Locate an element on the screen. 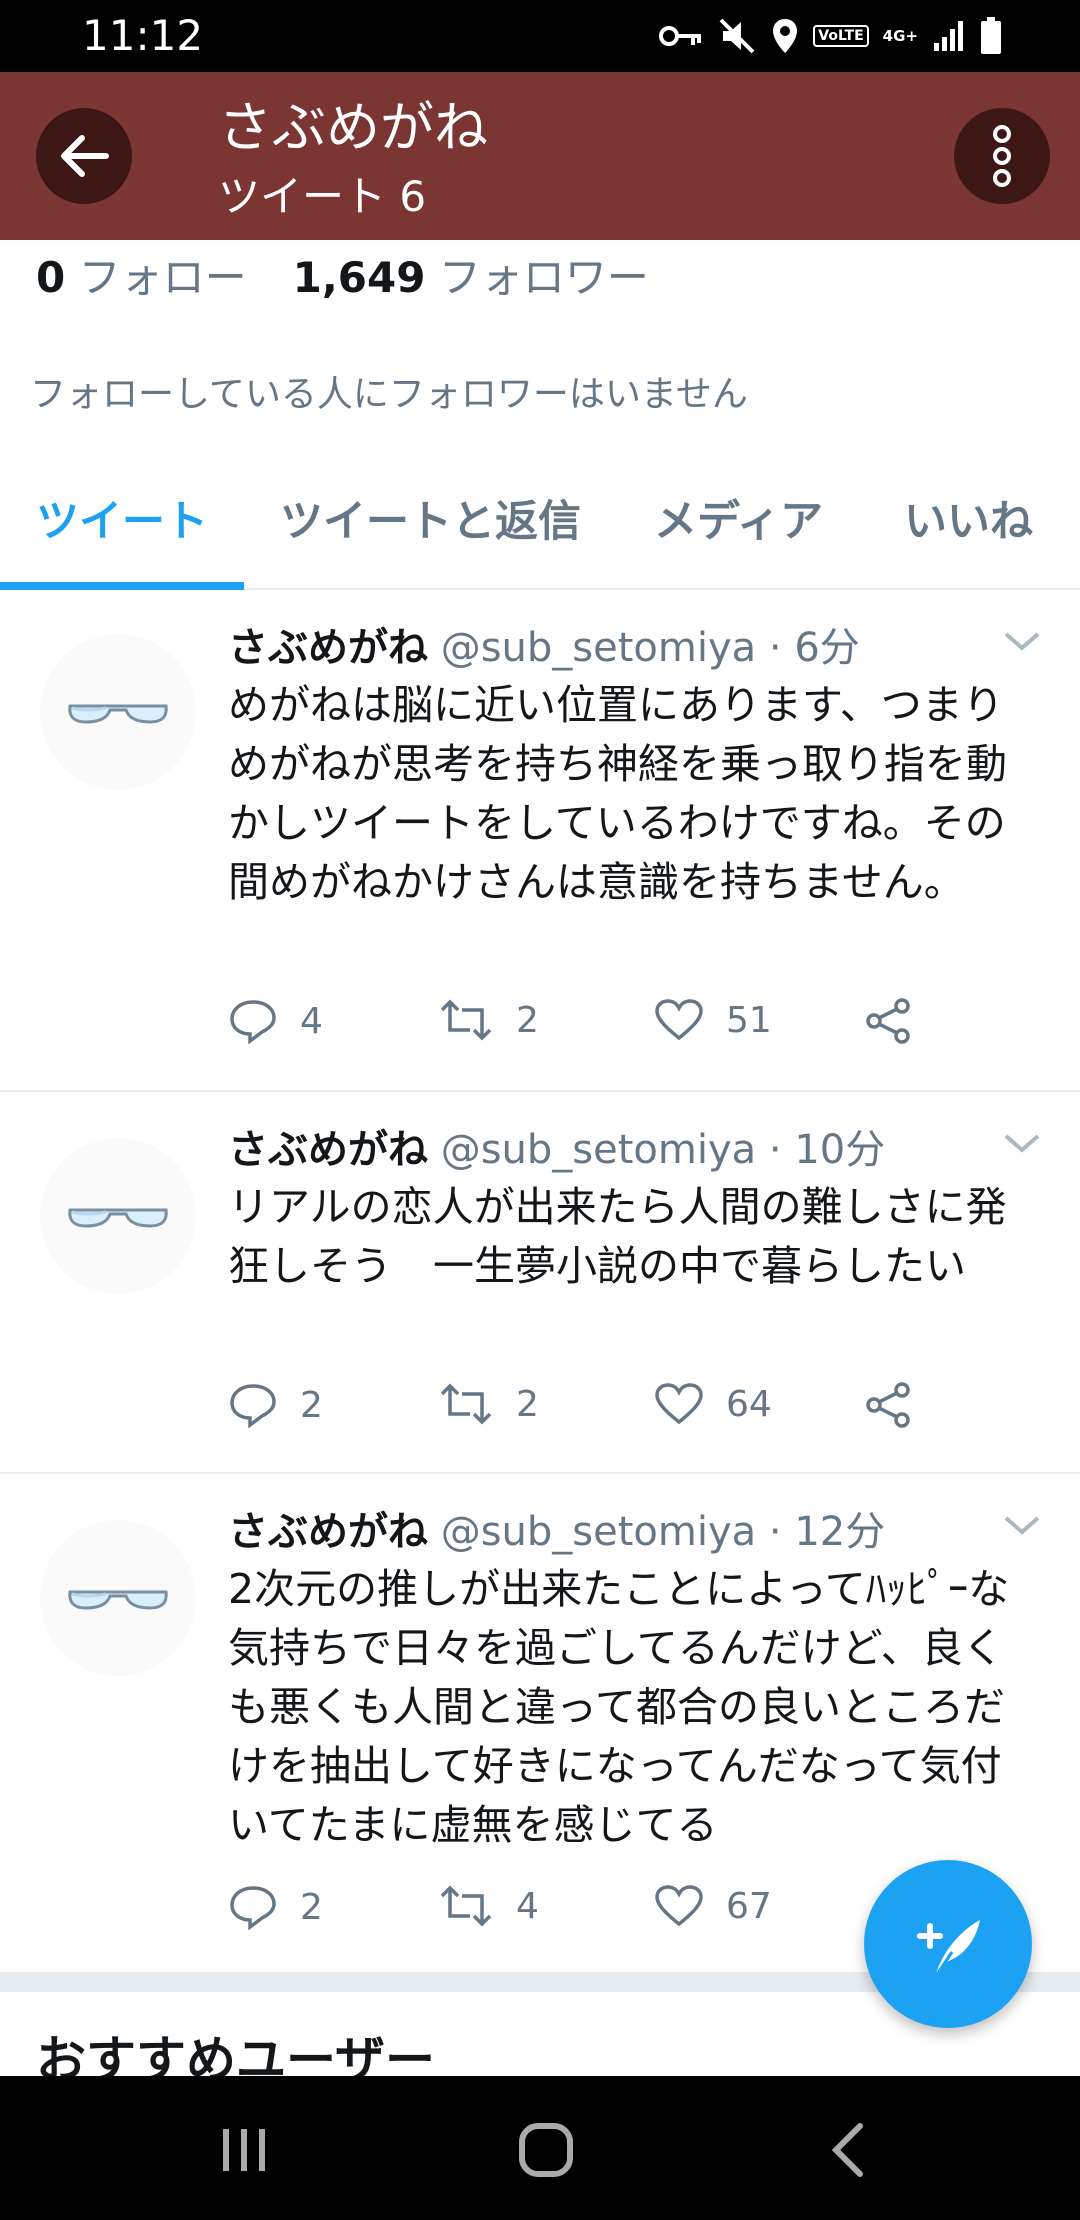  network-label: 4G+ is located at coordinates (900, 36).